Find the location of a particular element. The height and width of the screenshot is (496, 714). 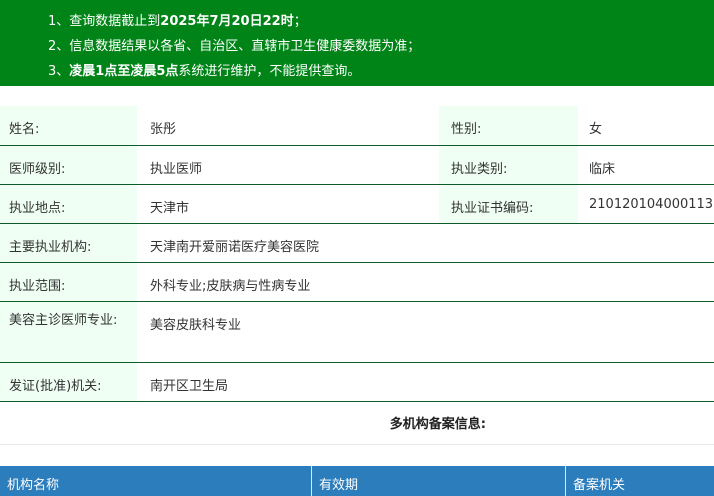

name-value: 张彤 is located at coordinates (288, 126).